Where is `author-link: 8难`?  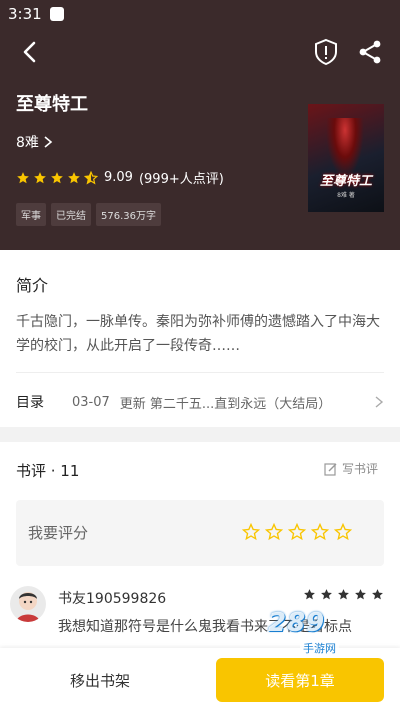 author-link: 8难 is located at coordinates (34, 142).